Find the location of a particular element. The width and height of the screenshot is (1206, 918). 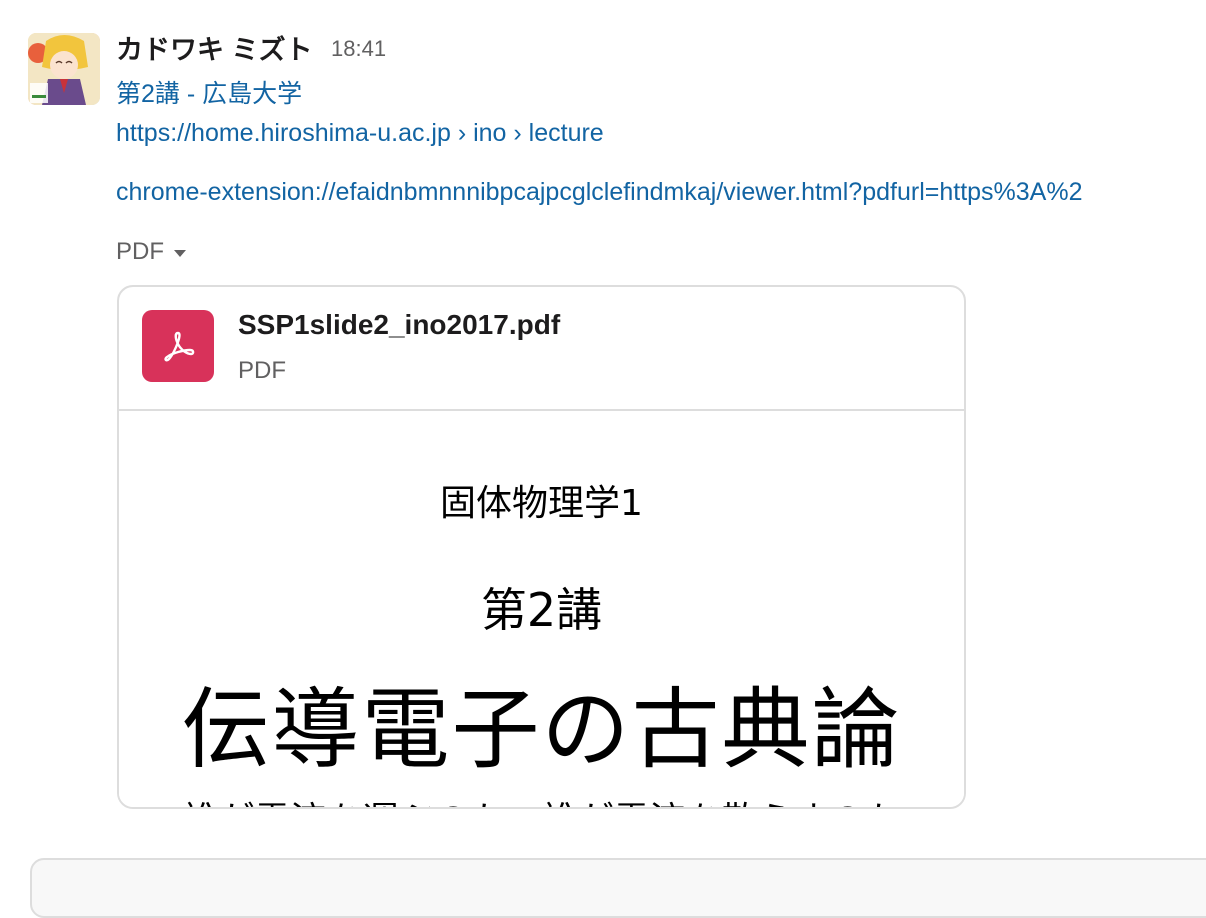

caret-down-icon is located at coordinates (180, 253).